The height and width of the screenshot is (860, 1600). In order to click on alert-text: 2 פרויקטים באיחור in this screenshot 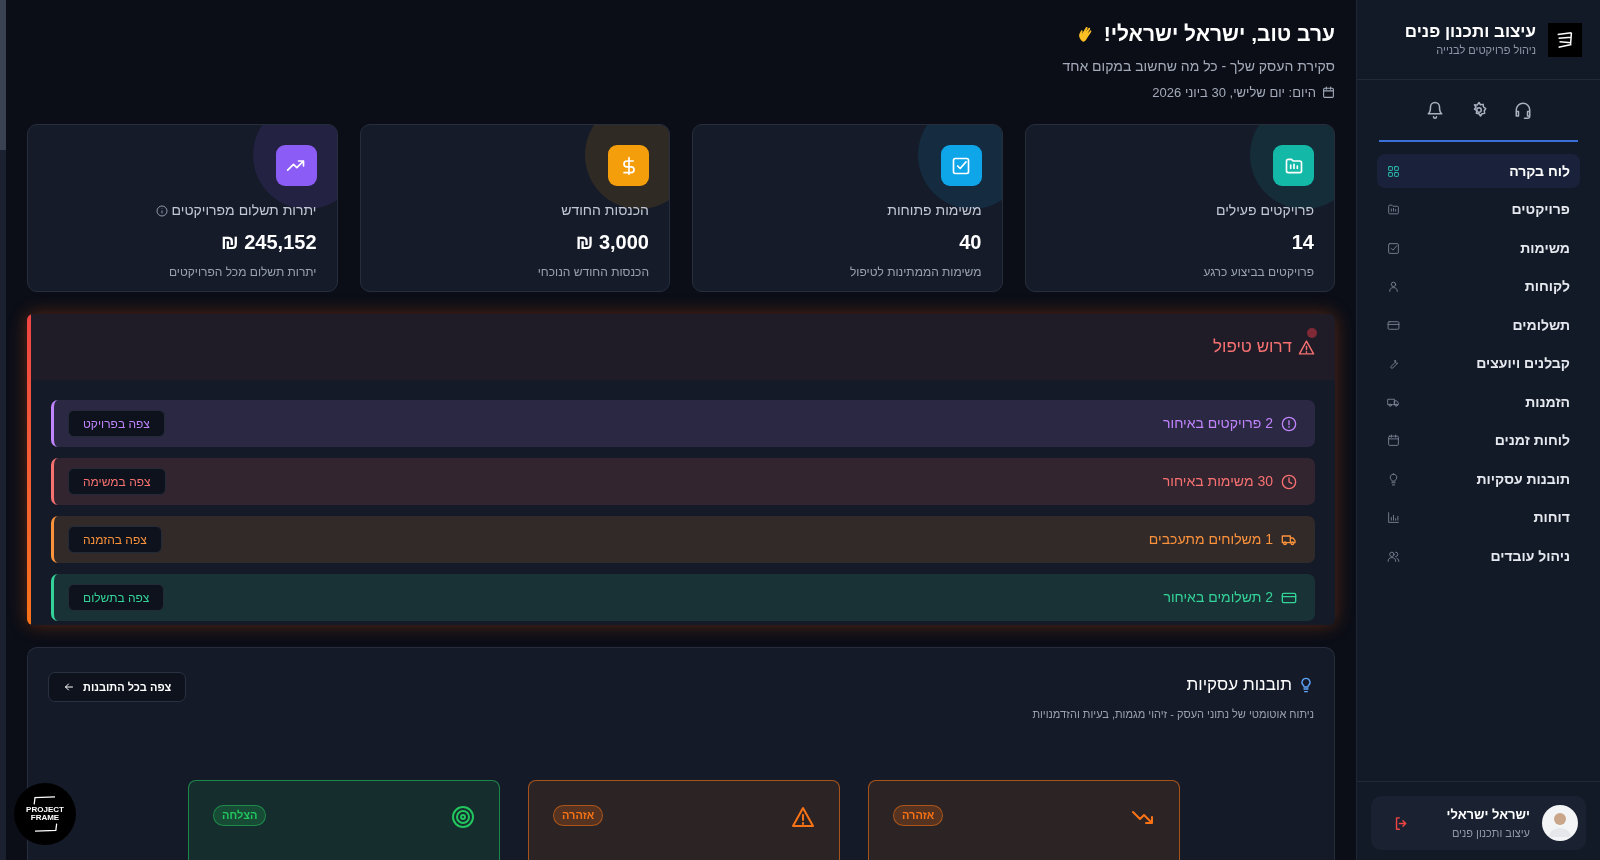, I will do `click(1218, 423)`.